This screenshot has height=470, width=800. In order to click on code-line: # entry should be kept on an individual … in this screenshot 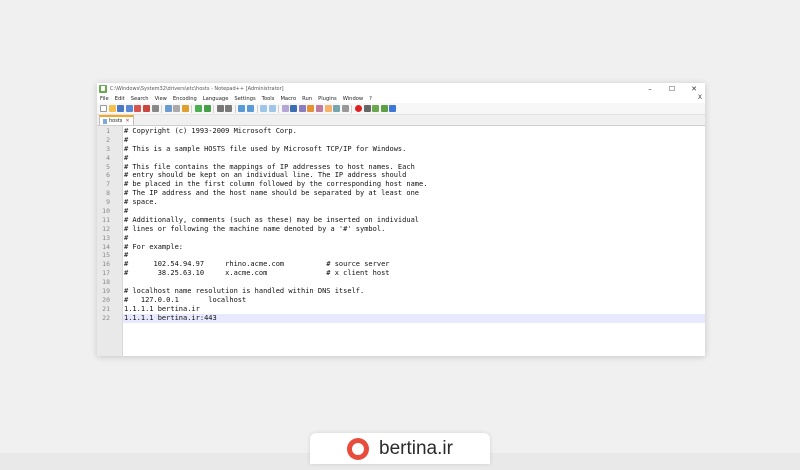, I will do `click(414, 175)`.